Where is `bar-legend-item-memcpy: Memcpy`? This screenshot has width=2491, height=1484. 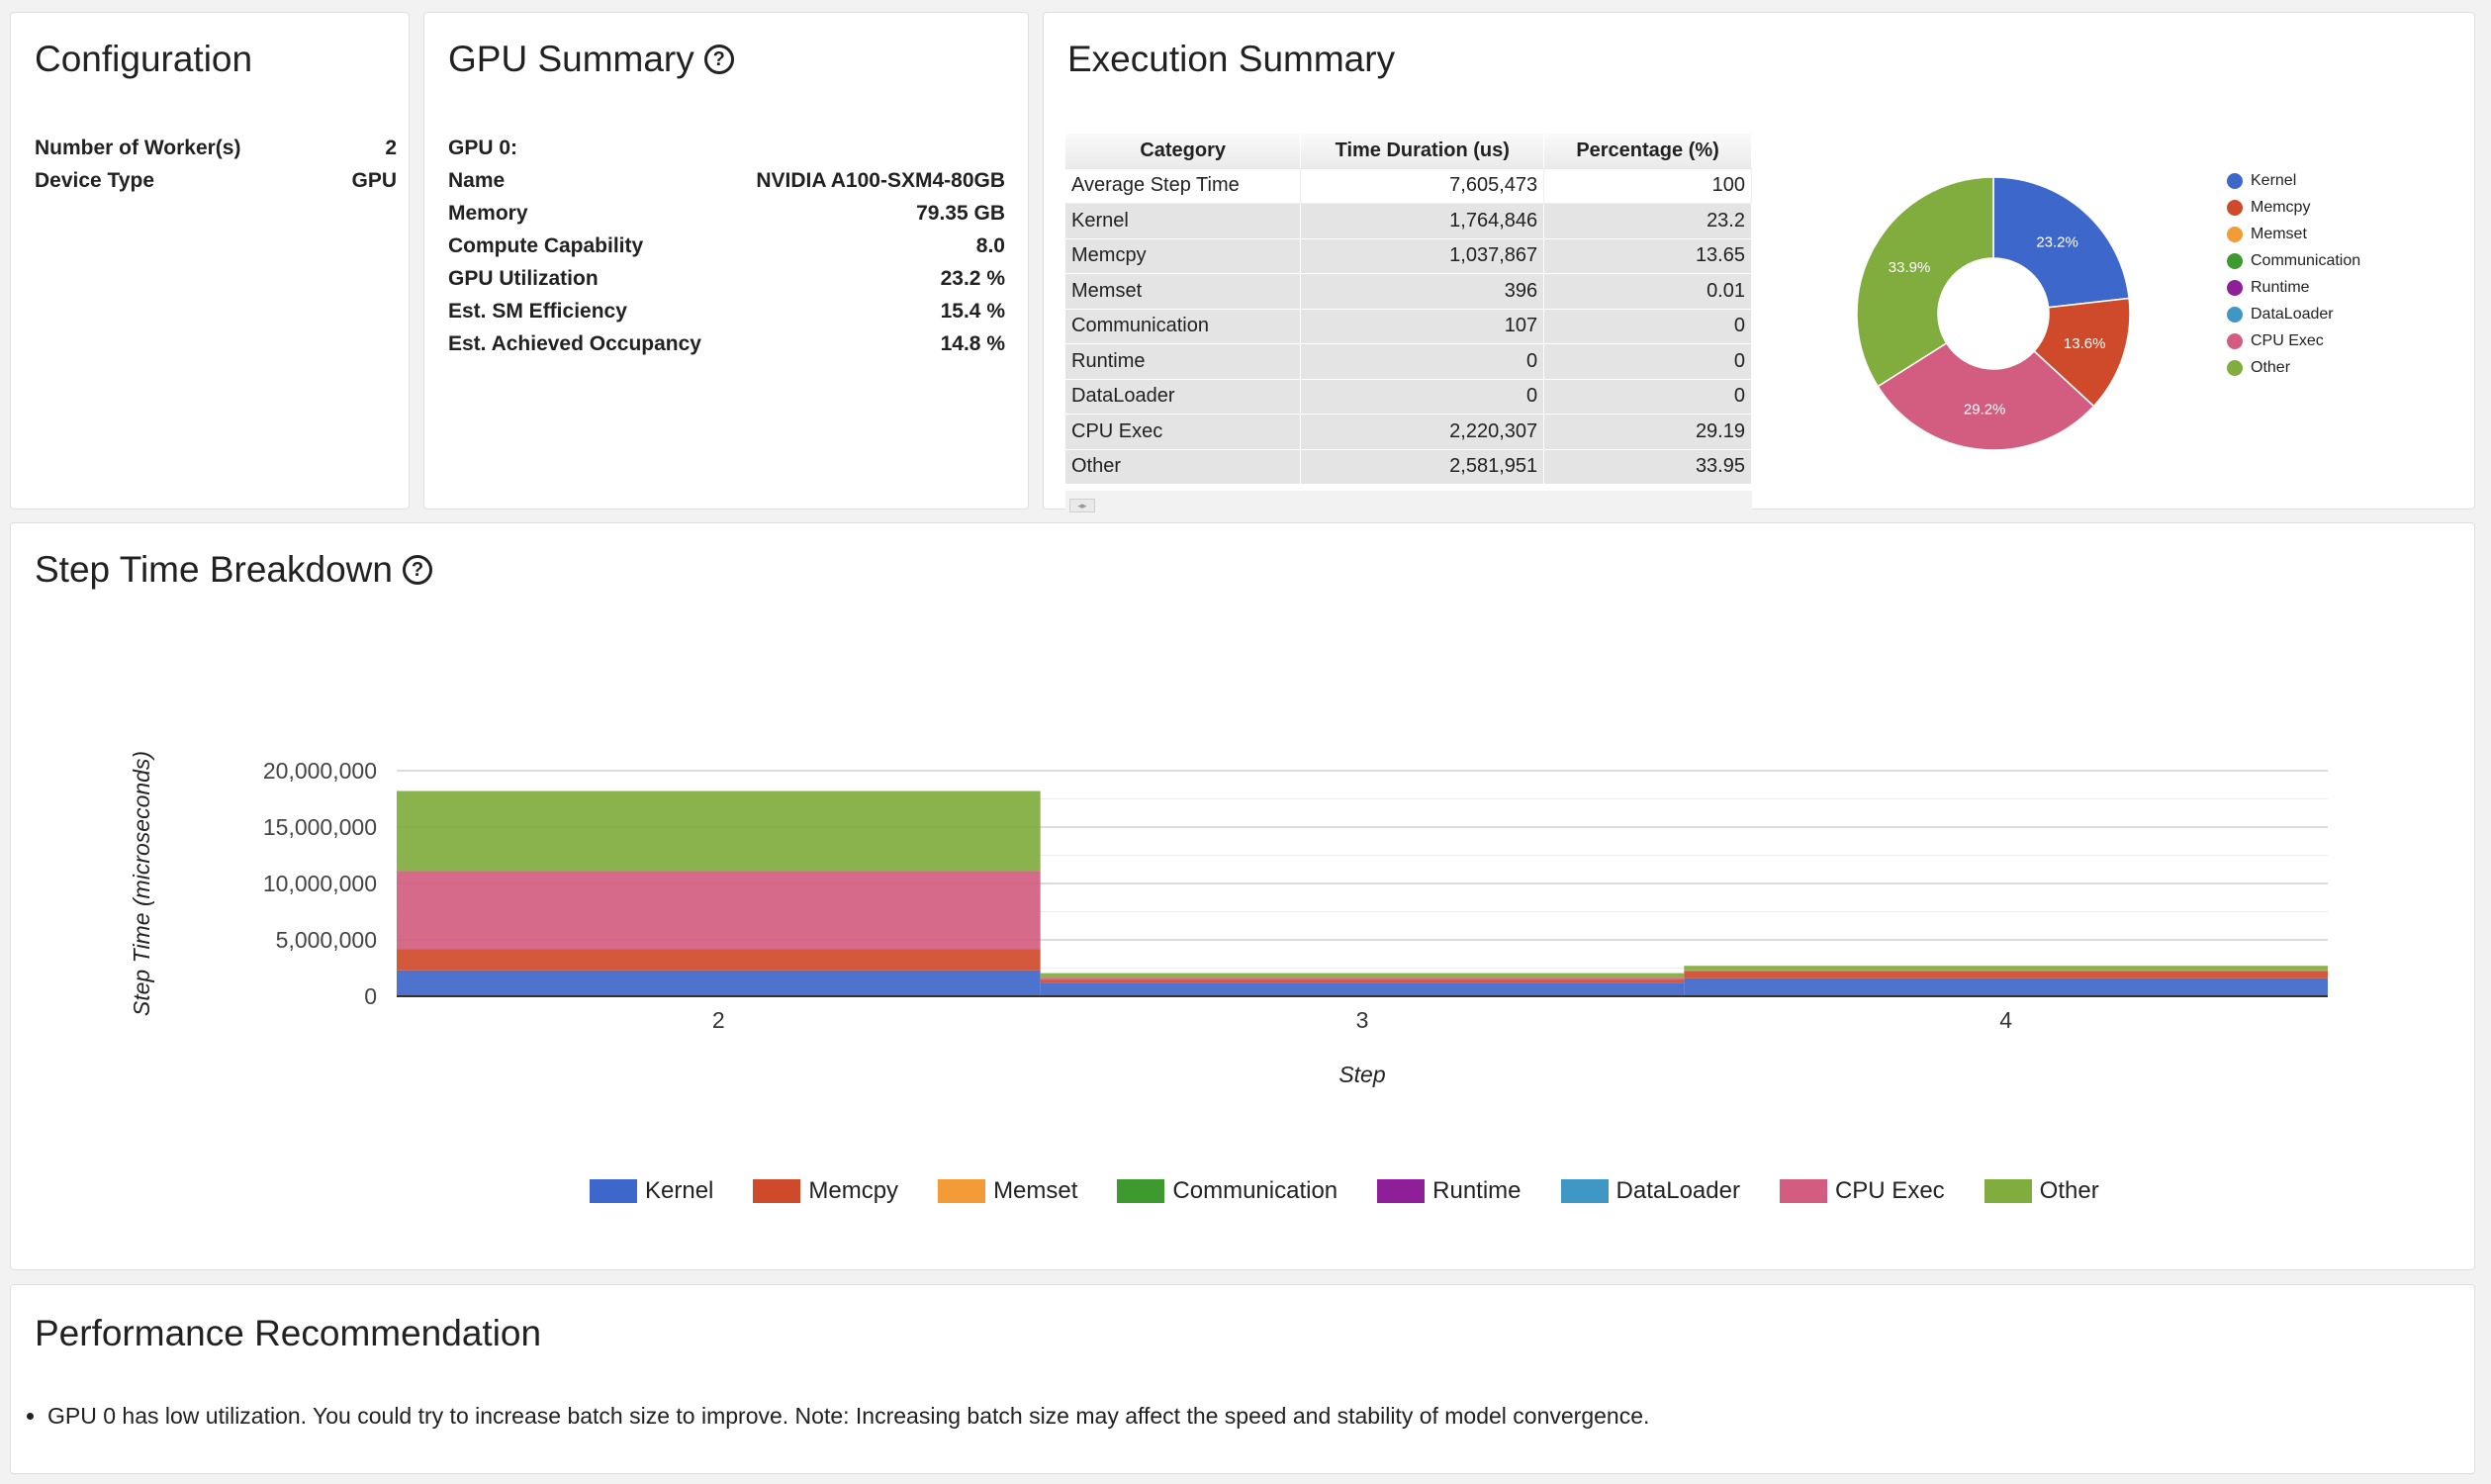 bar-legend-item-memcpy: Memcpy is located at coordinates (825, 1191).